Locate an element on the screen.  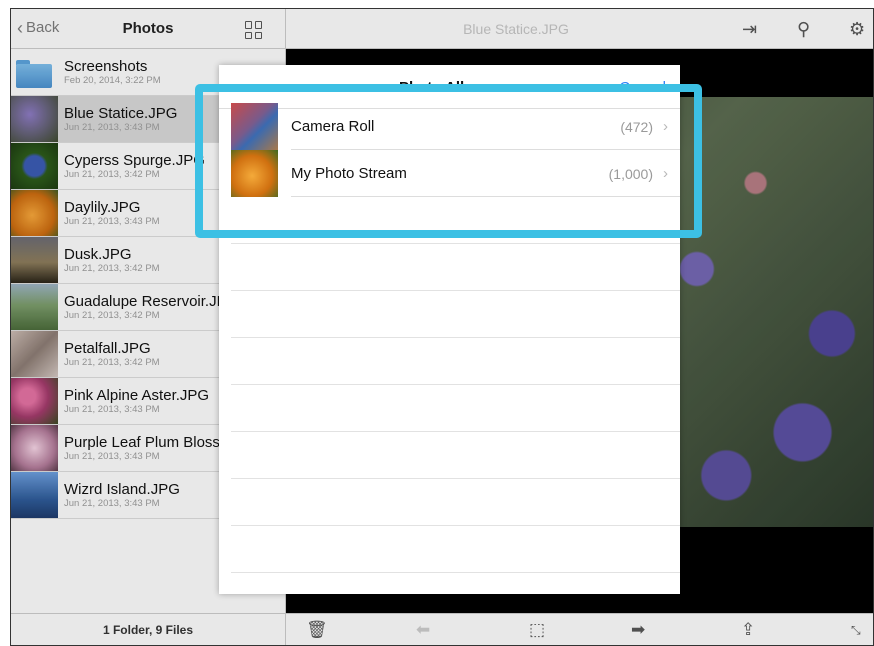
file-name: Screenshots is located at coordinates (106, 66).